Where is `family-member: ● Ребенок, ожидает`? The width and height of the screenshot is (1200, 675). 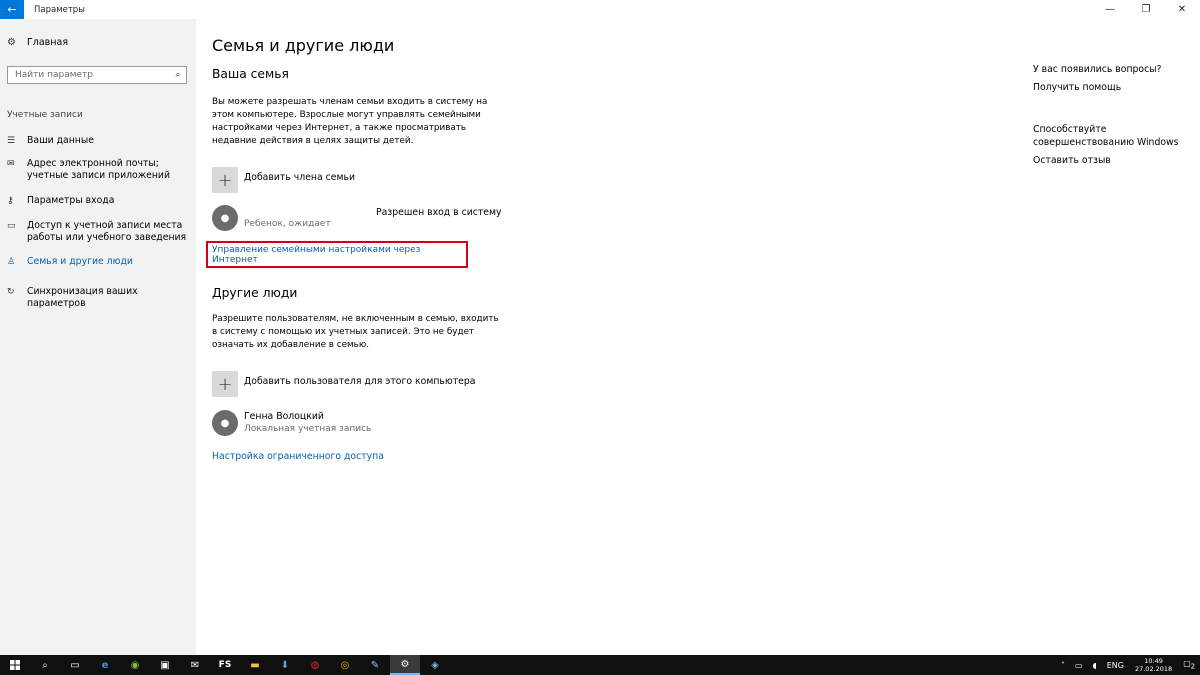 family-member: ● Ребенок, ожидает is located at coordinates (271, 218).